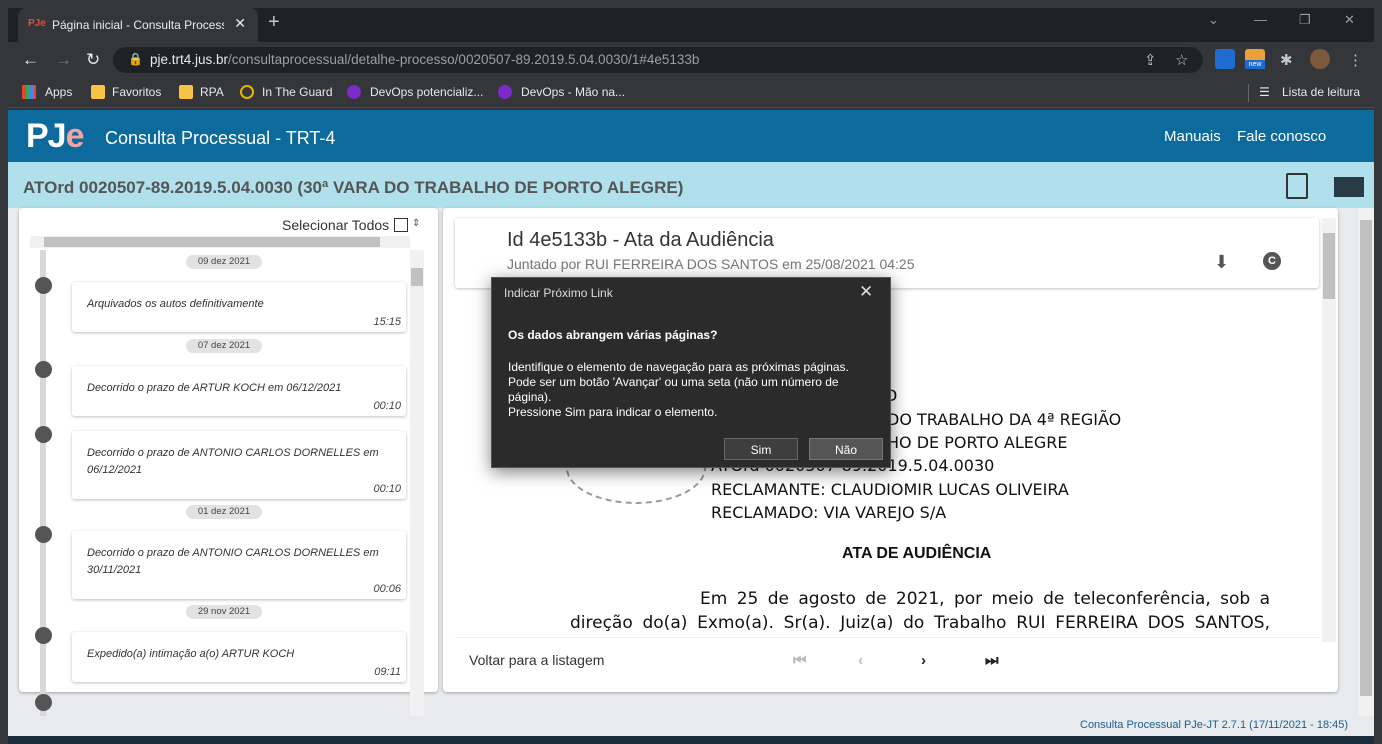 The height and width of the screenshot is (744, 1382). I want to click on timeline-item-time: 09:11, so click(387, 672).